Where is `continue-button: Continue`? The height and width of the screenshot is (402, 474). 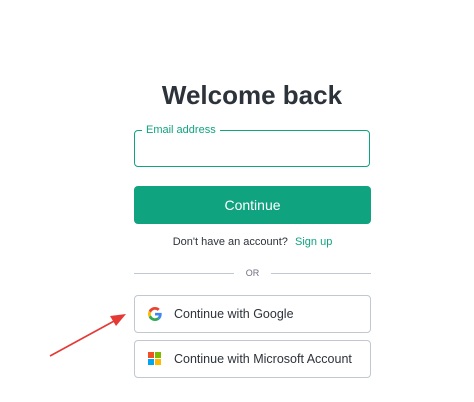
continue-button: Continue is located at coordinates (252, 205).